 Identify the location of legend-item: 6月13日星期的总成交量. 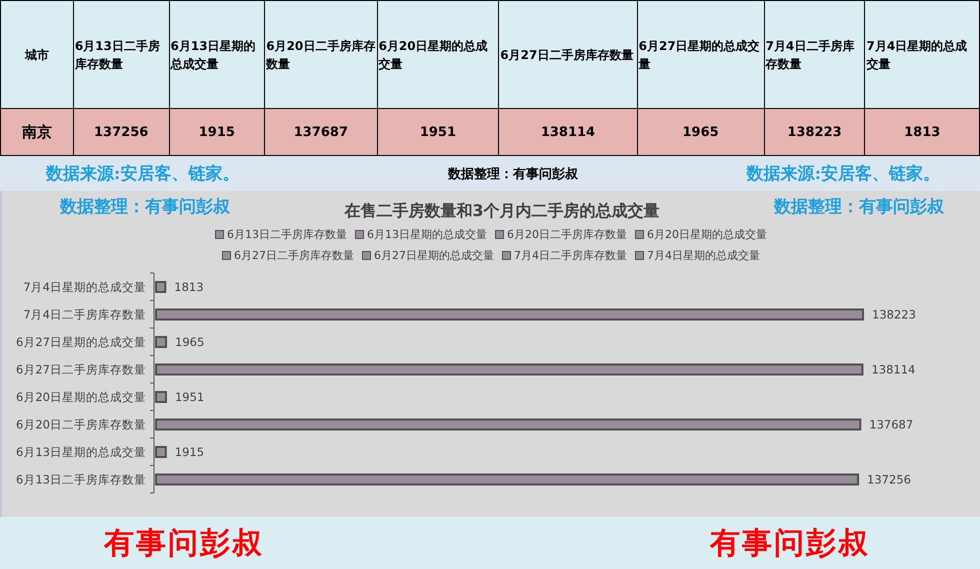
(421, 234).